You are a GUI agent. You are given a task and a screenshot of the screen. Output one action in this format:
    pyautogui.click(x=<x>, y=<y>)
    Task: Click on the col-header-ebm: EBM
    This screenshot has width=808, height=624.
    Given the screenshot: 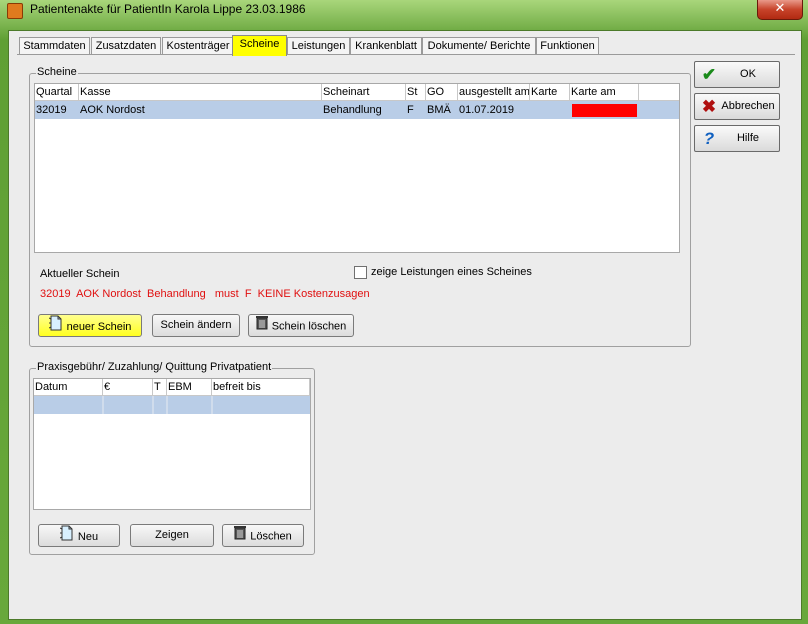 What is the action you would take?
    pyautogui.click(x=189, y=387)
    